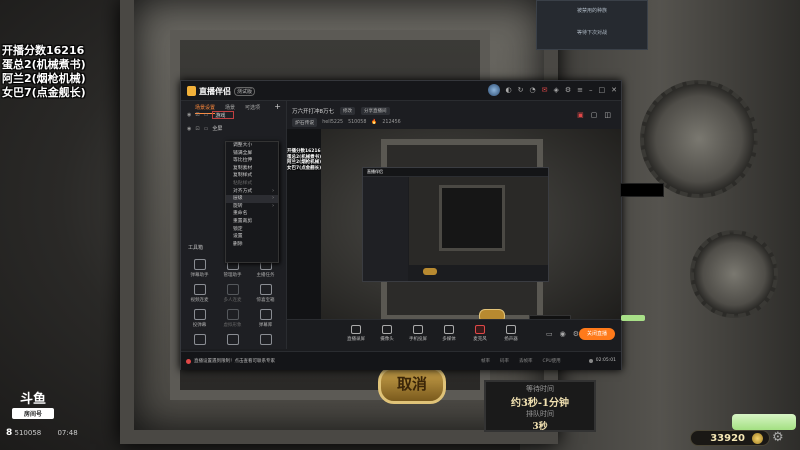  What do you see at coordinates (555, 90) in the screenshot?
I see `skin-icon: ◈` at bounding box center [555, 90].